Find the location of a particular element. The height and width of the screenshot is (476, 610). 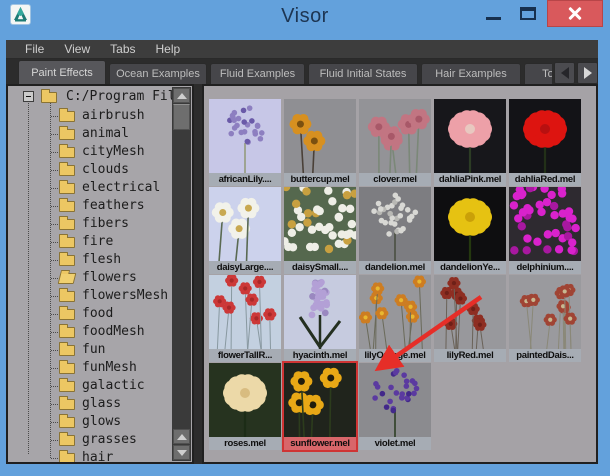

tree-item-citymesh: cityMesh is located at coordinates (100, 152).